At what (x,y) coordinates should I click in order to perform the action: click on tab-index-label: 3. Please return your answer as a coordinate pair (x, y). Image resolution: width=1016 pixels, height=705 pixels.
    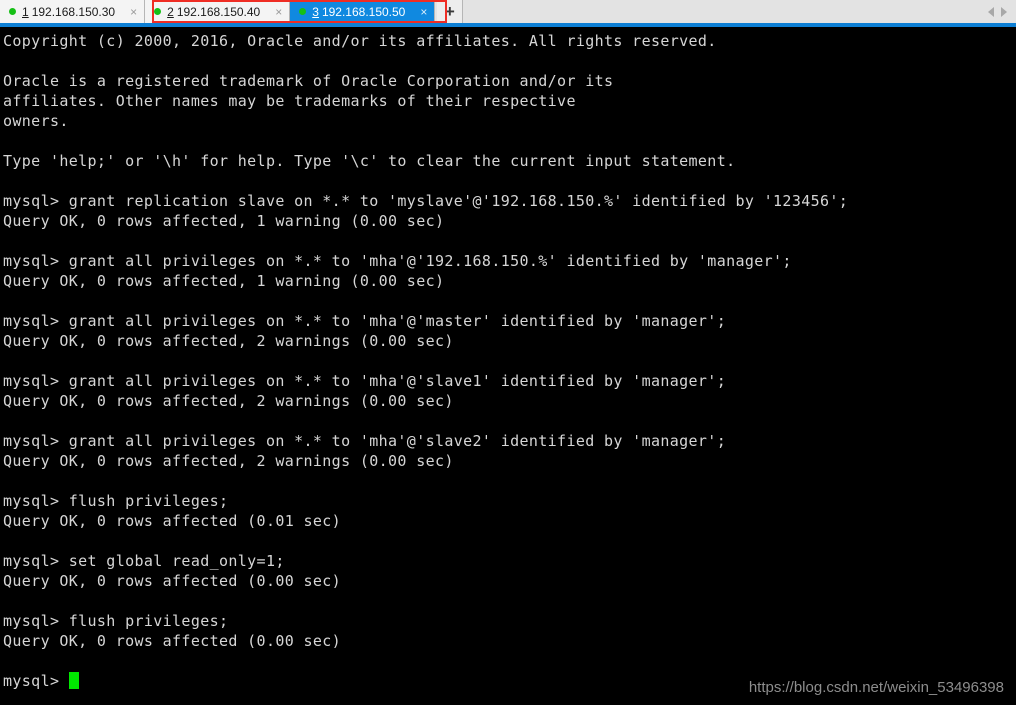
    Looking at the image, I should click on (315, 11).